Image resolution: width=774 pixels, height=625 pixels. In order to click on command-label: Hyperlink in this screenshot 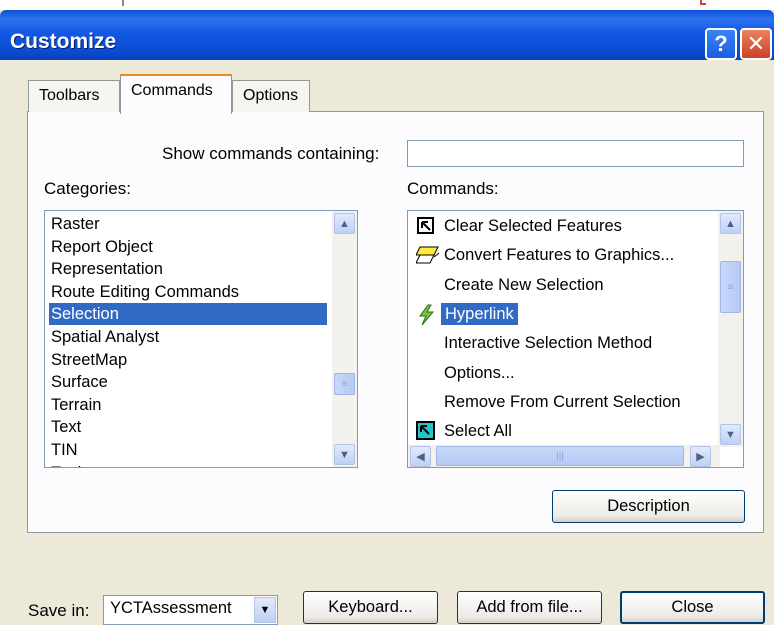, I will do `click(479, 313)`.